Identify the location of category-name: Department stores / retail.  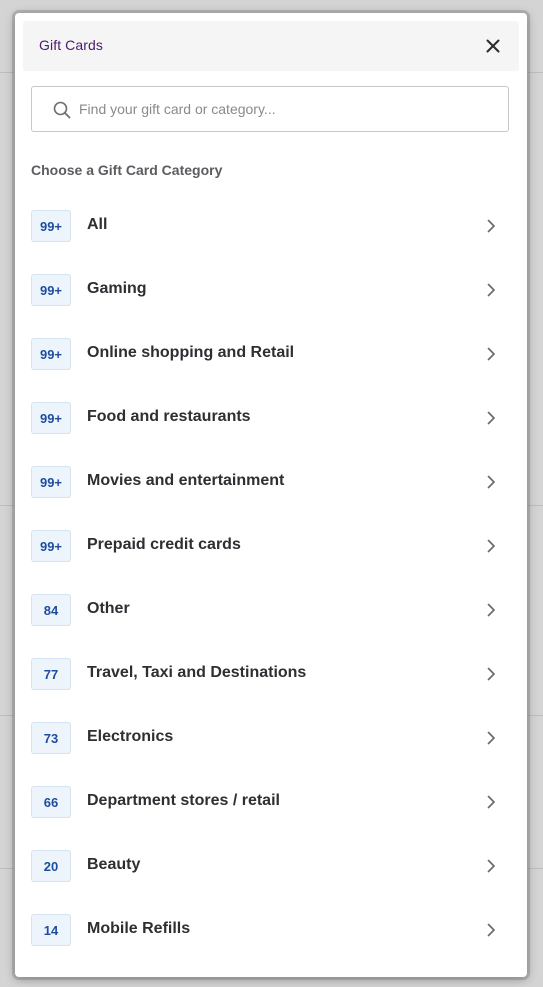
(183, 800).